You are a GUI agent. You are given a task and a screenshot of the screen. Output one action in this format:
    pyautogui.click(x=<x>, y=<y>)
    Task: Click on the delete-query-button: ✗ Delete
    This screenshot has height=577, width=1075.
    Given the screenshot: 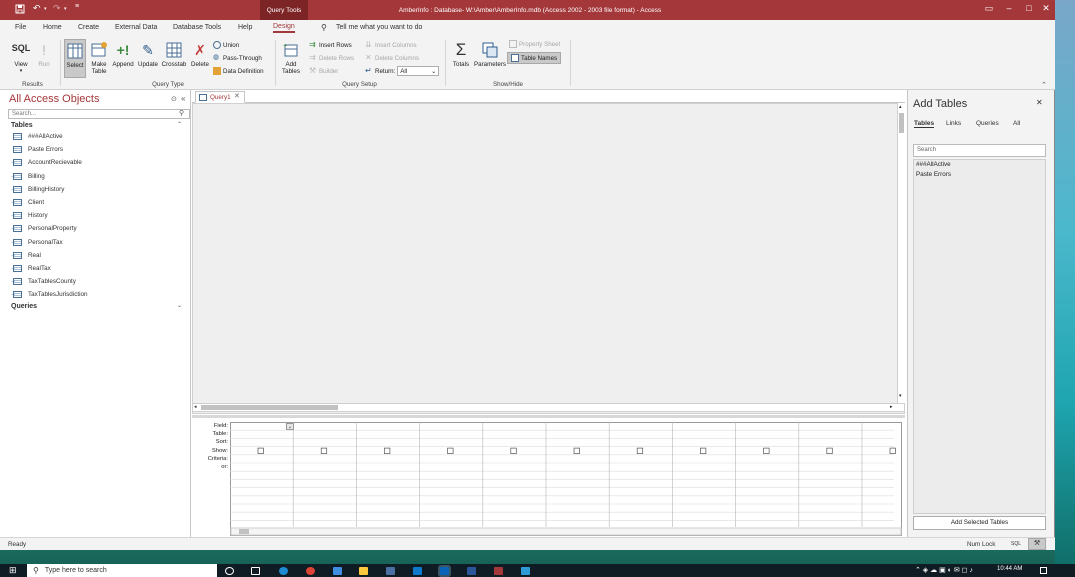 What is the action you would take?
    pyautogui.click(x=200, y=54)
    